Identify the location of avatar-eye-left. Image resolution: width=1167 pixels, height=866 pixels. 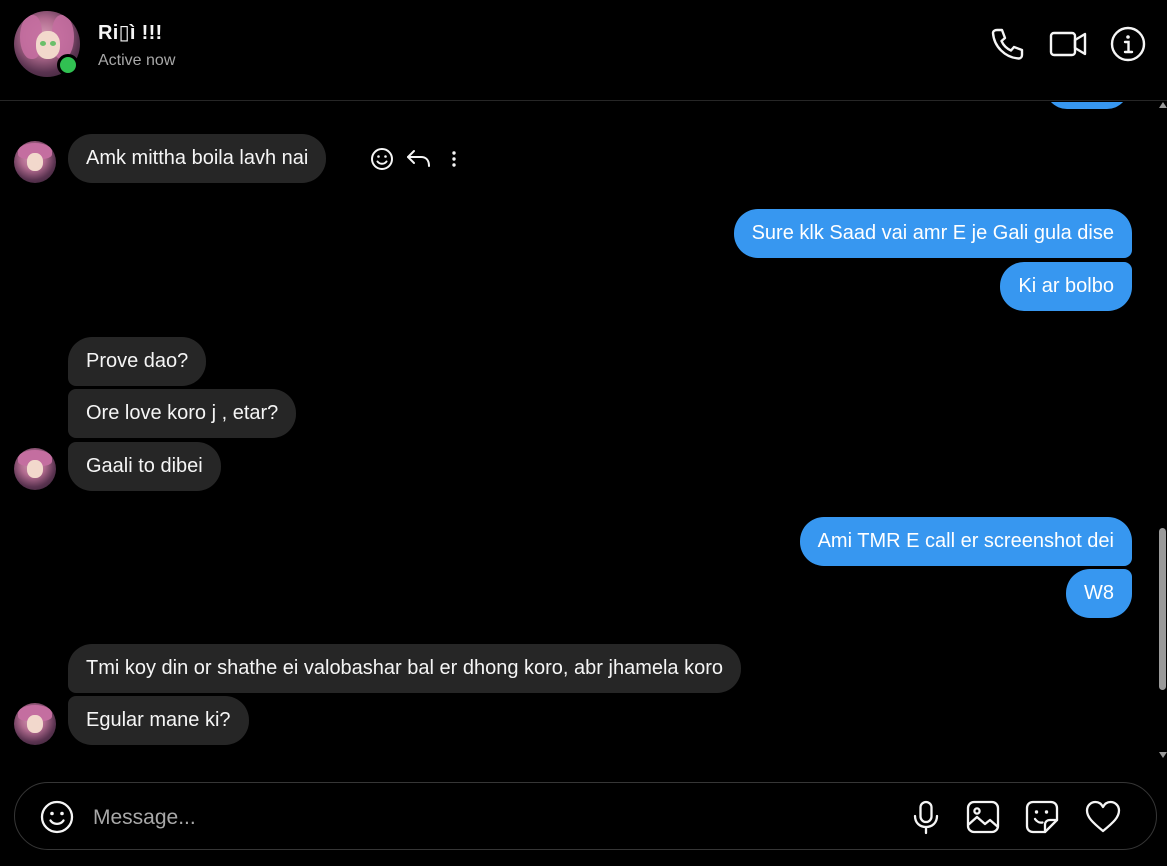
(43, 43).